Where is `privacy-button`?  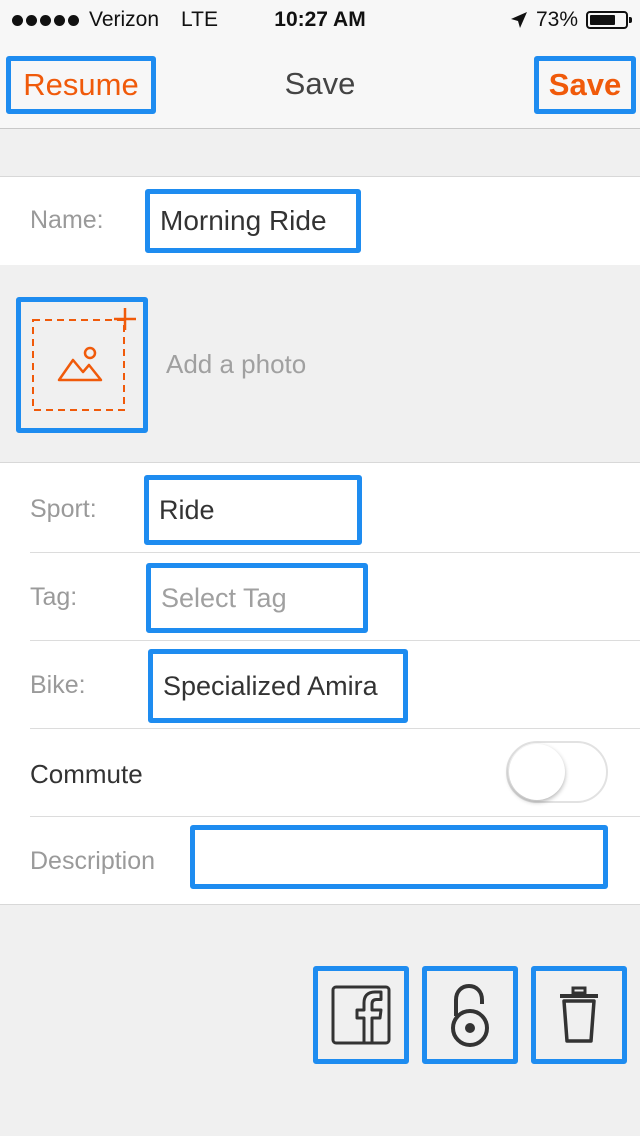
privacy-button is located at coordinates (470, 1015).